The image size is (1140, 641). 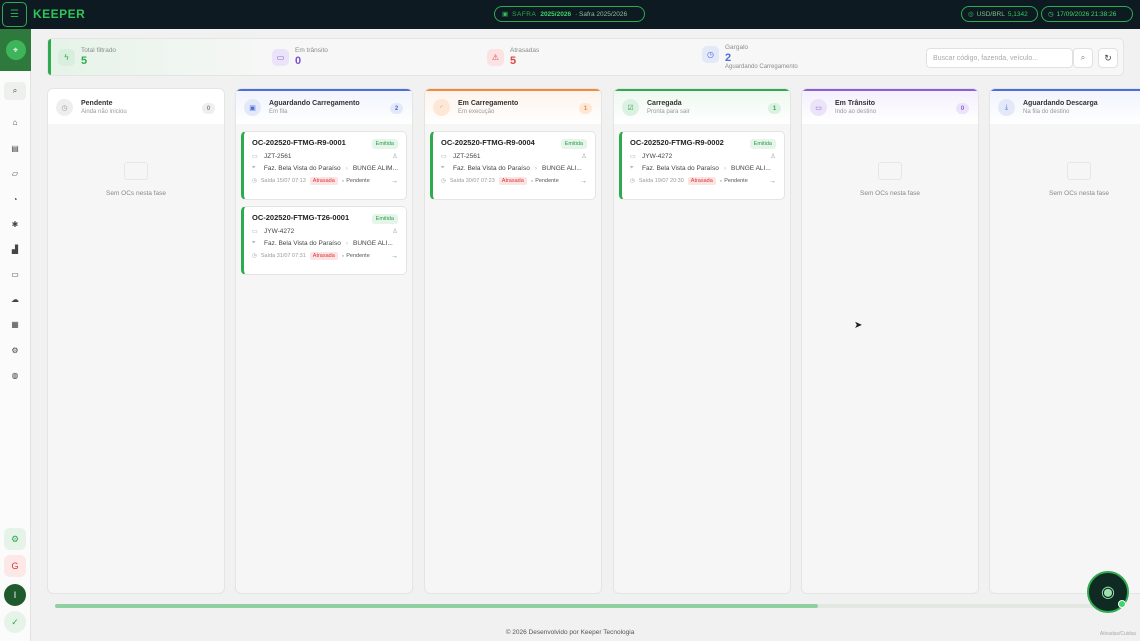 What do you see at coordinates (66, 57) in the screenshot?
I see `lightning-icon: ϟ` at bounding box center [66, 57].